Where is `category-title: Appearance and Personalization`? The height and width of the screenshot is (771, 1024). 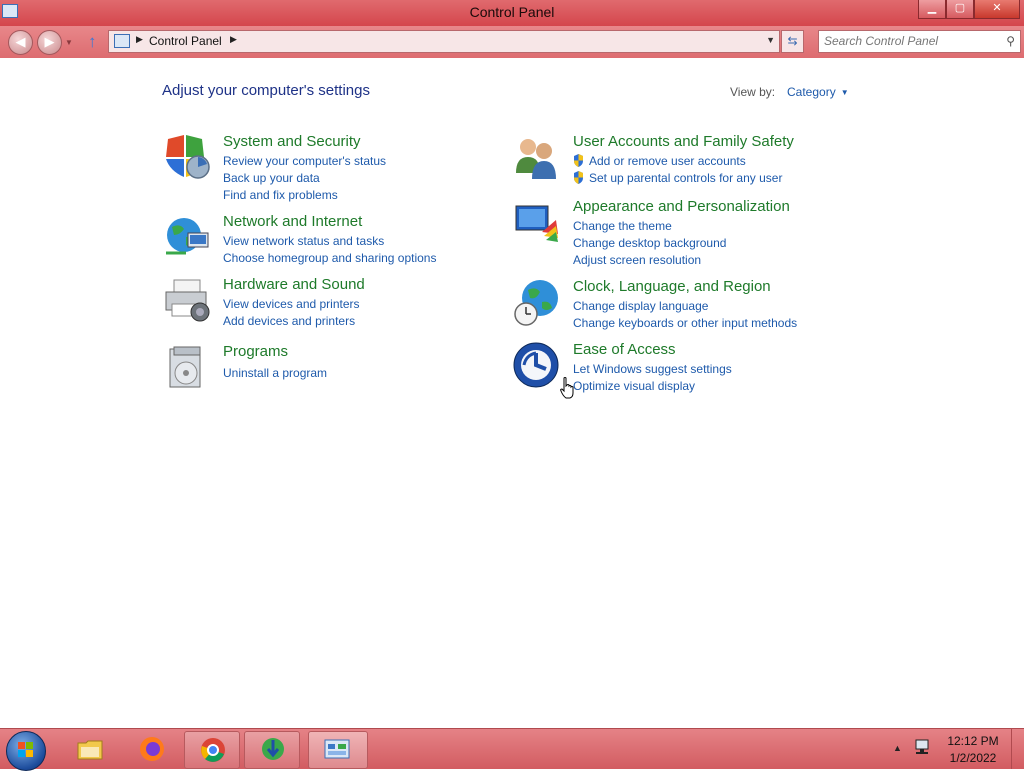
category-title: Appearance and Personalization is located at coordinates (681, 206).